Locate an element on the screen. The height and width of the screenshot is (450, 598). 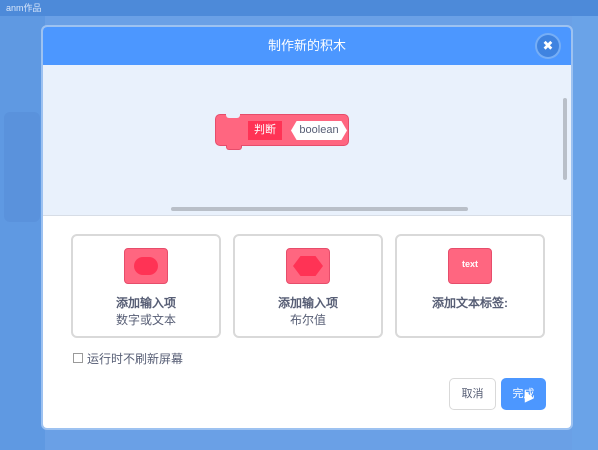
option-subtitle: 数字或文本 is located at coordinates (145, 320).